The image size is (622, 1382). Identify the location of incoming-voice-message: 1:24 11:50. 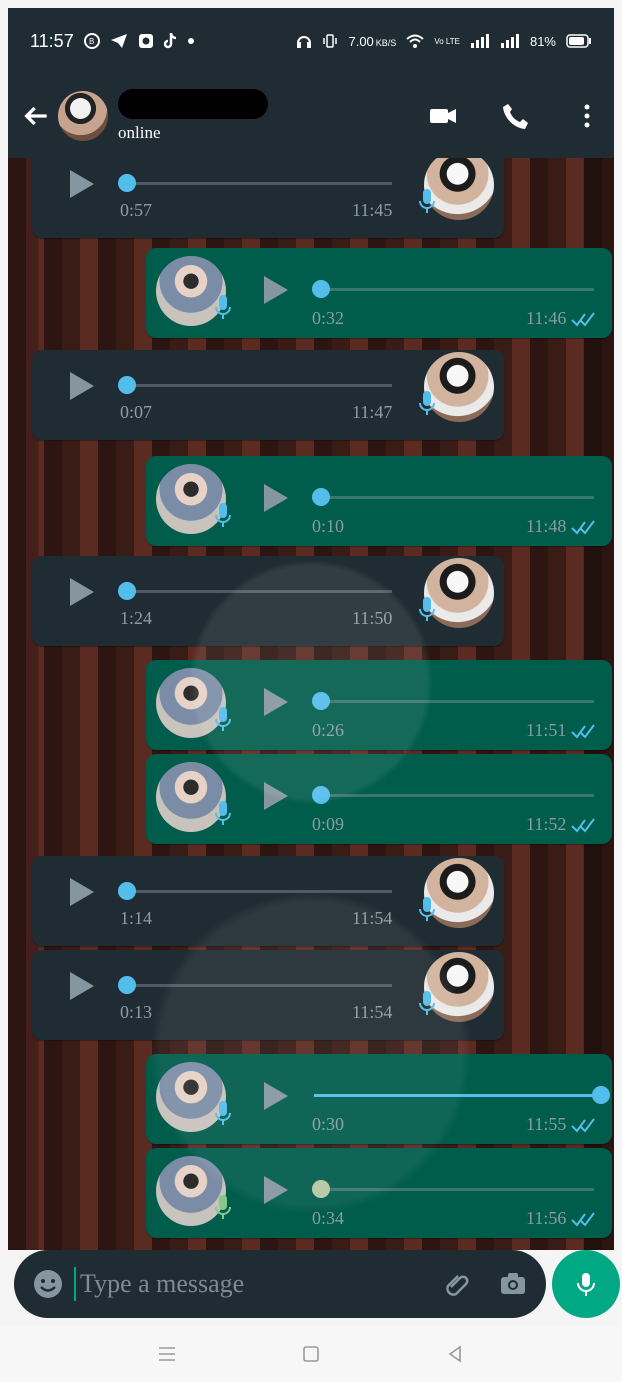
(268, 601).